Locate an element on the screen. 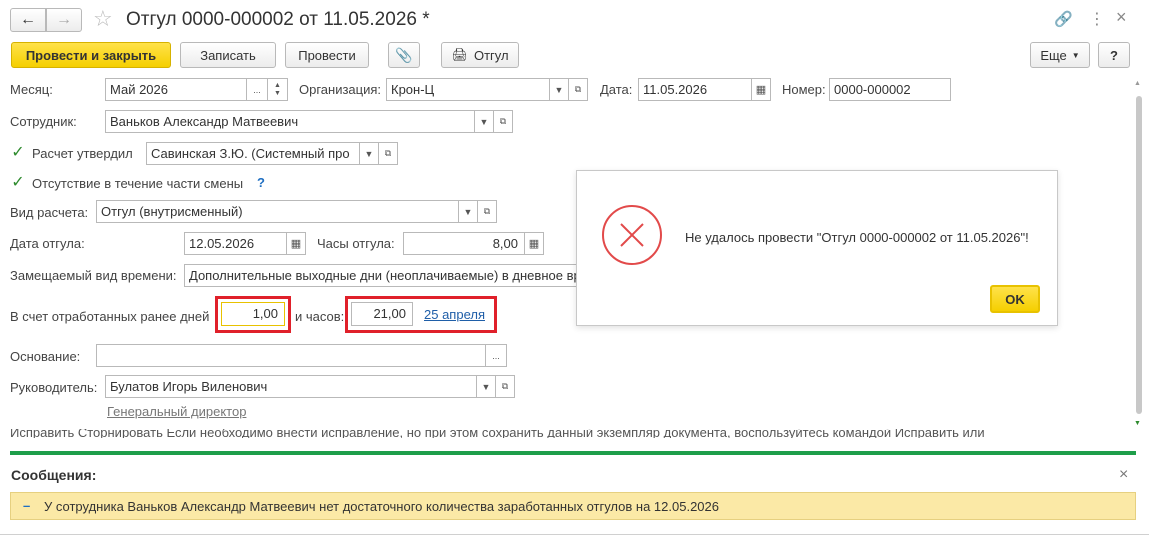 The image size is (1149, 538). off-hours-calculator-button: ▦ is located at coordinates (534, 243).